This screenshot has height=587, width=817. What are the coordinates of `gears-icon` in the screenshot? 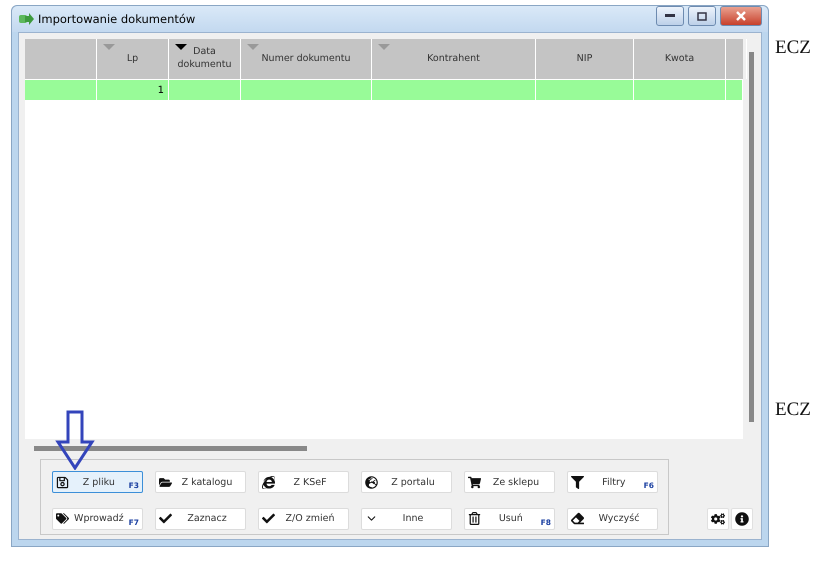 It's located at (718, 519).